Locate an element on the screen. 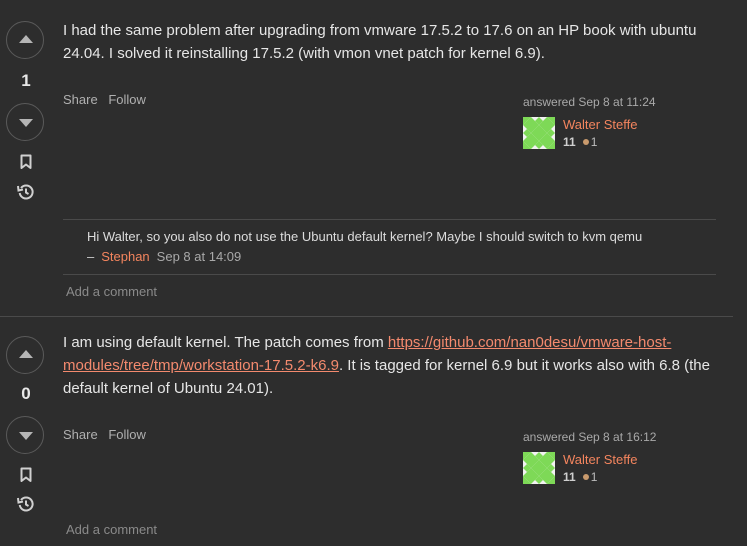  comment-user: Stephan is located at coordinates (125, 256).